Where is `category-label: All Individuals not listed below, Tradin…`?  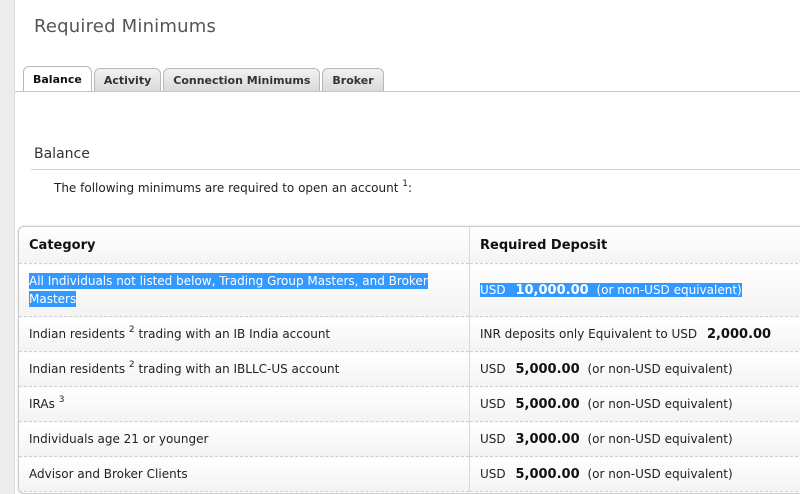 category-label: All Individuals not listed below, Tradin… is located at coordinates (228, 290).